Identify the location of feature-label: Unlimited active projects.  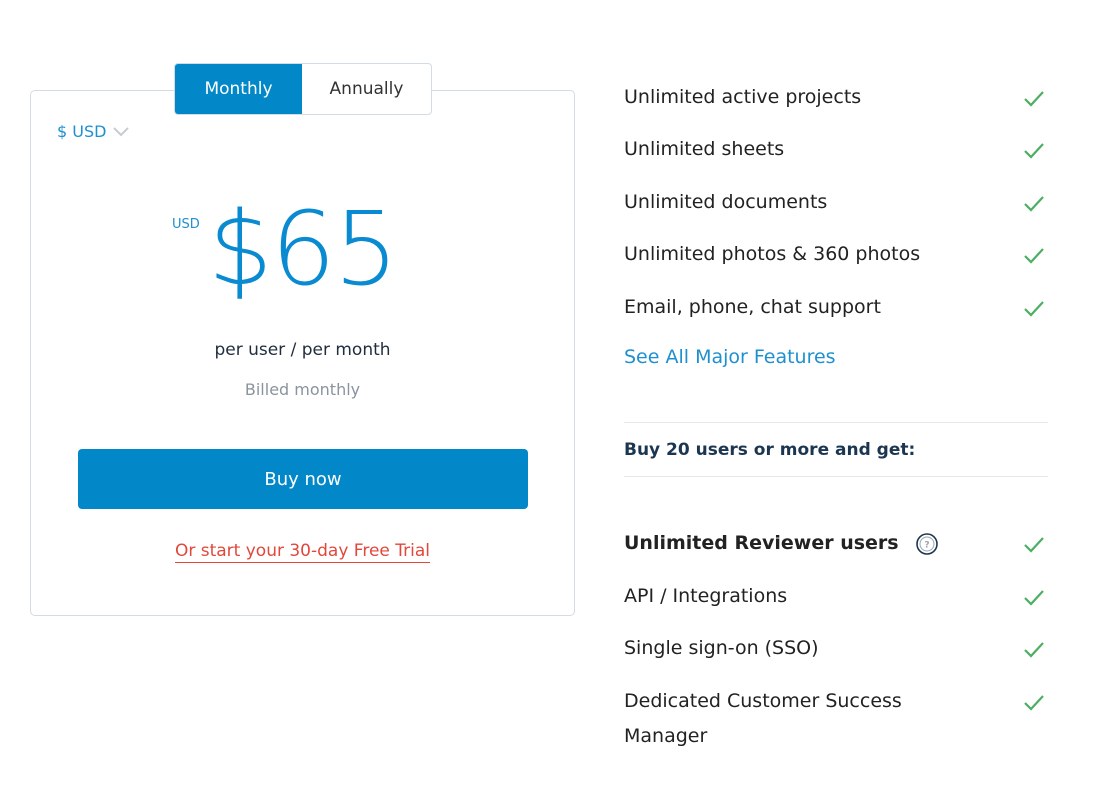
(743, 97).